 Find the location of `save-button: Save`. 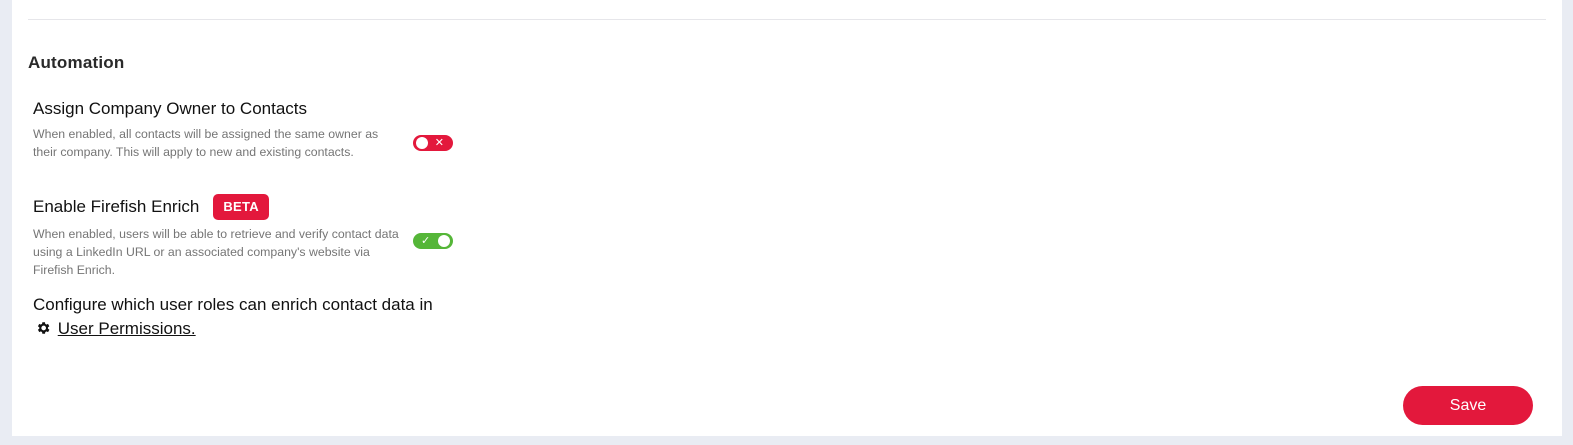

save-button: Save is located at coordinates (1468, 405).